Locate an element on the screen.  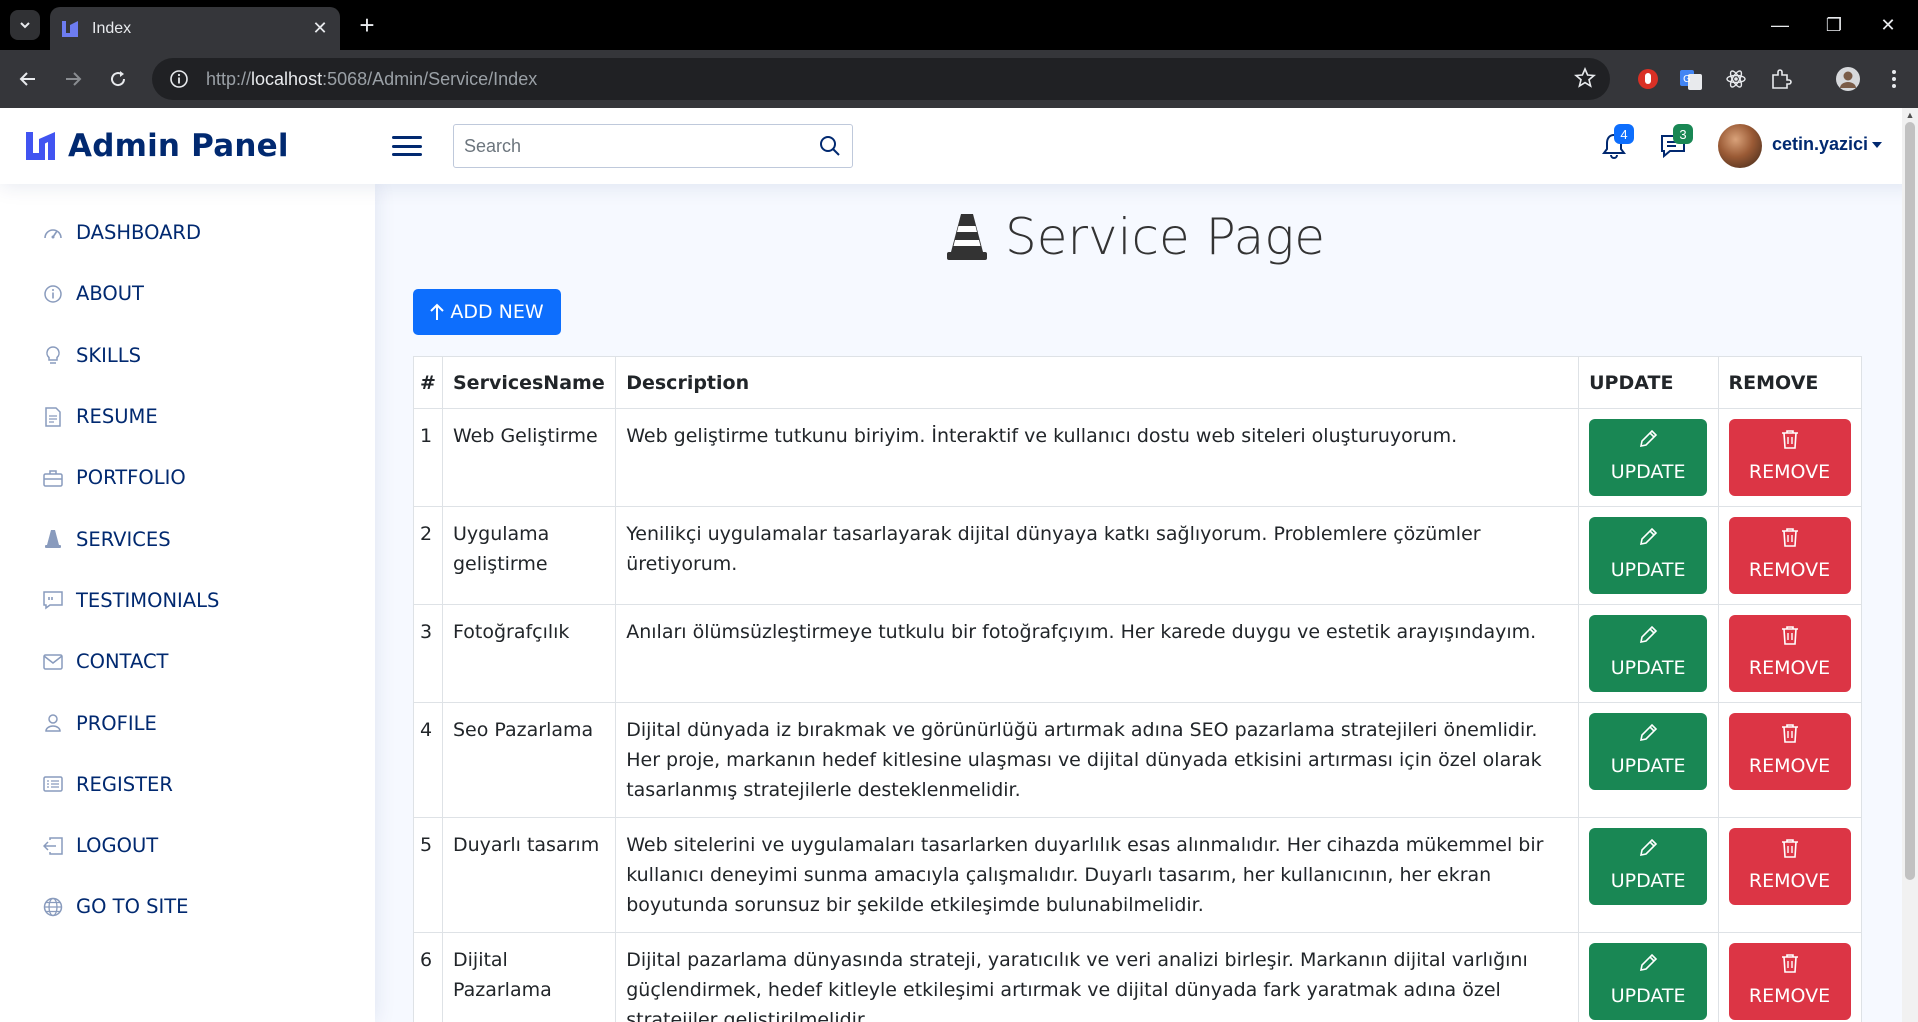
tab-search-button is located at coordinates (25, 25).